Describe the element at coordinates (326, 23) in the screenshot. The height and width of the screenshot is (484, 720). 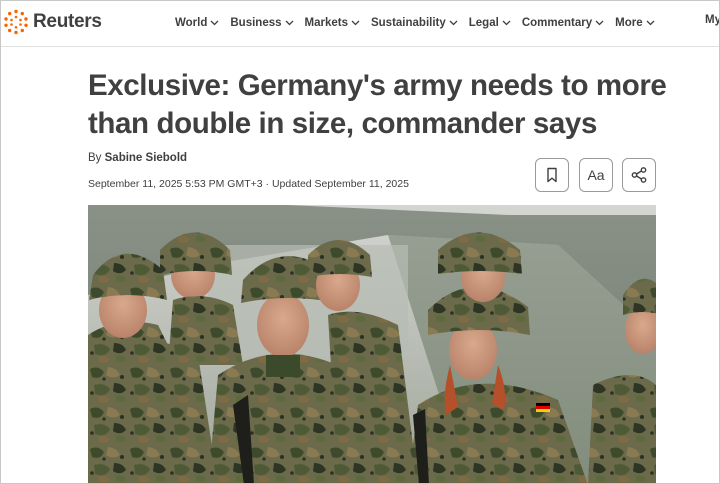
I see `nav-item-label: Markets` at that location.